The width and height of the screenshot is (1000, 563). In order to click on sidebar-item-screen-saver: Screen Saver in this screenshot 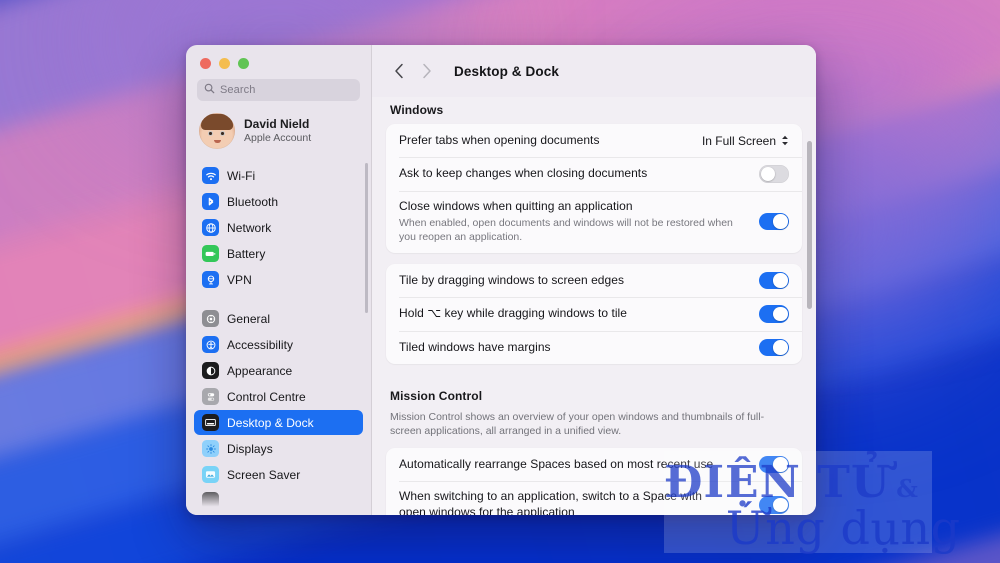, I will do `click(278, 474)`.